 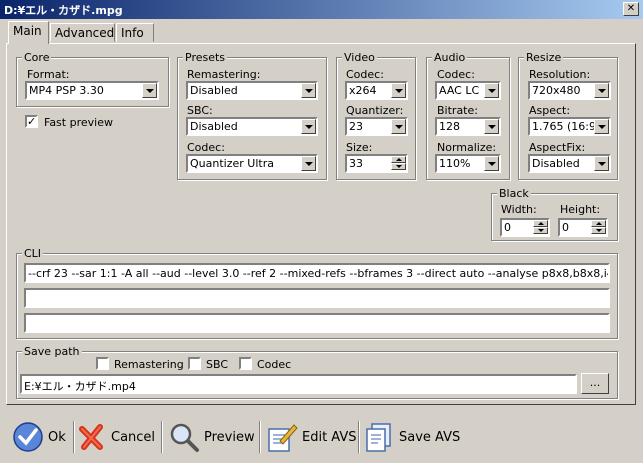 I want to click on bitrate-label: Bitrate:, so click(x=457, y=110).